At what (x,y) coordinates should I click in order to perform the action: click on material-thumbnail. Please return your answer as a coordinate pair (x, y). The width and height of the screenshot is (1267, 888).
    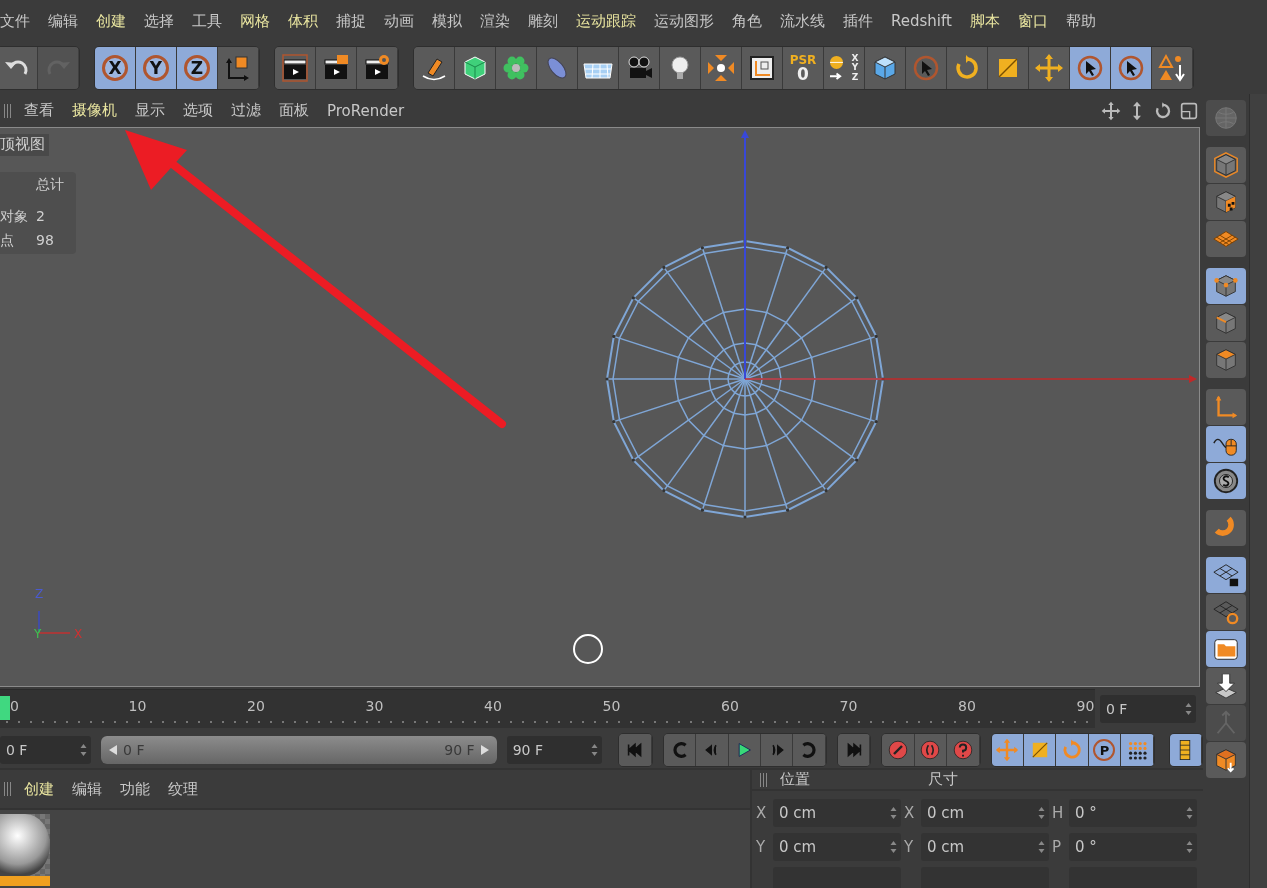
    Looking at the image, I should click on (25, 850).